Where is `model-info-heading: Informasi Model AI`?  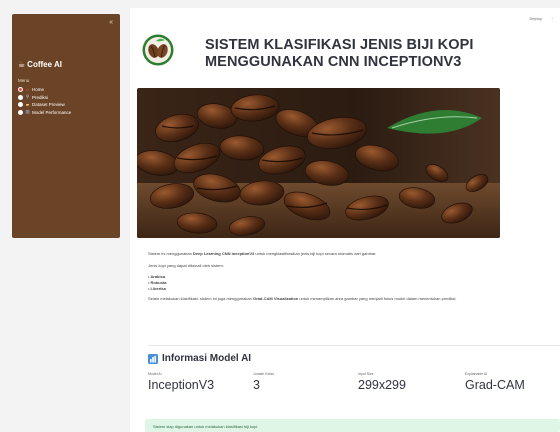
model-info-heading: Informasi Model AI is located at coordinates (199, 358).